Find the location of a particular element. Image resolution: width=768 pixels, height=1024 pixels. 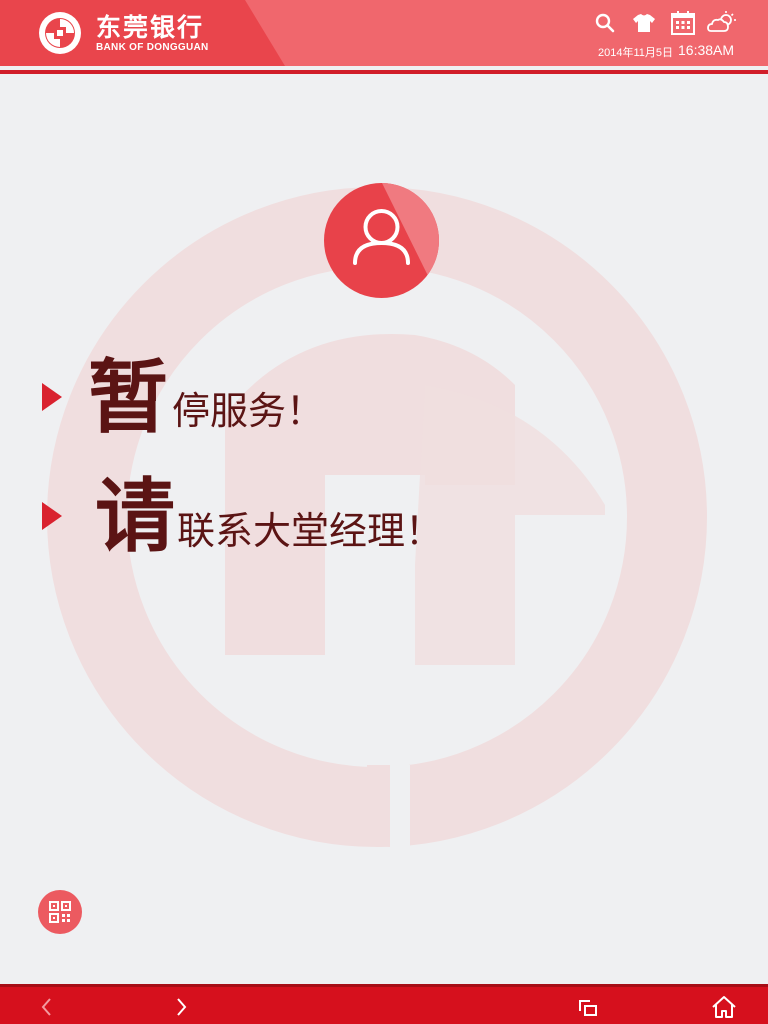

time-label: 16:38AM is located at coordinates (706, 50).